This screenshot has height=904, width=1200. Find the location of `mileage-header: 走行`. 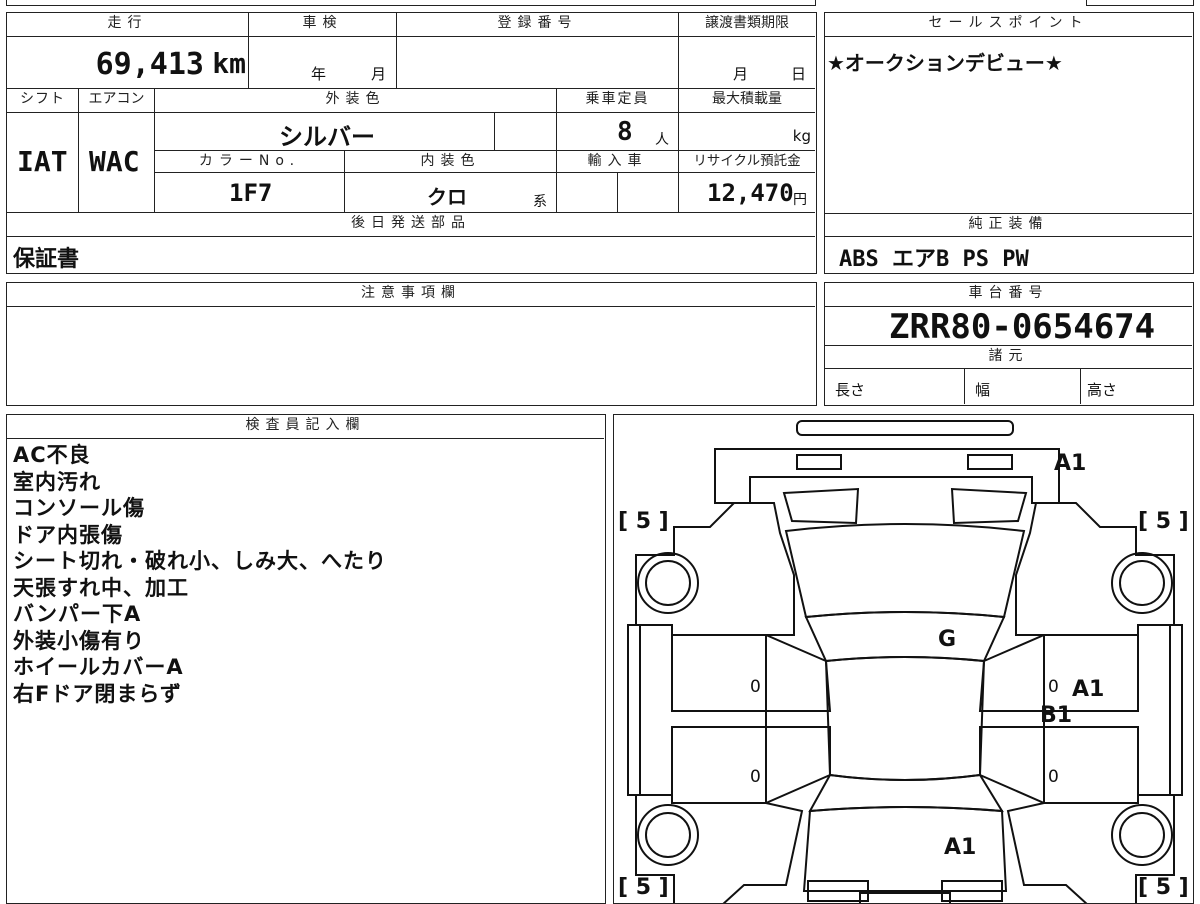

mileage-header: 走行 is located at coordinates (128, 25).